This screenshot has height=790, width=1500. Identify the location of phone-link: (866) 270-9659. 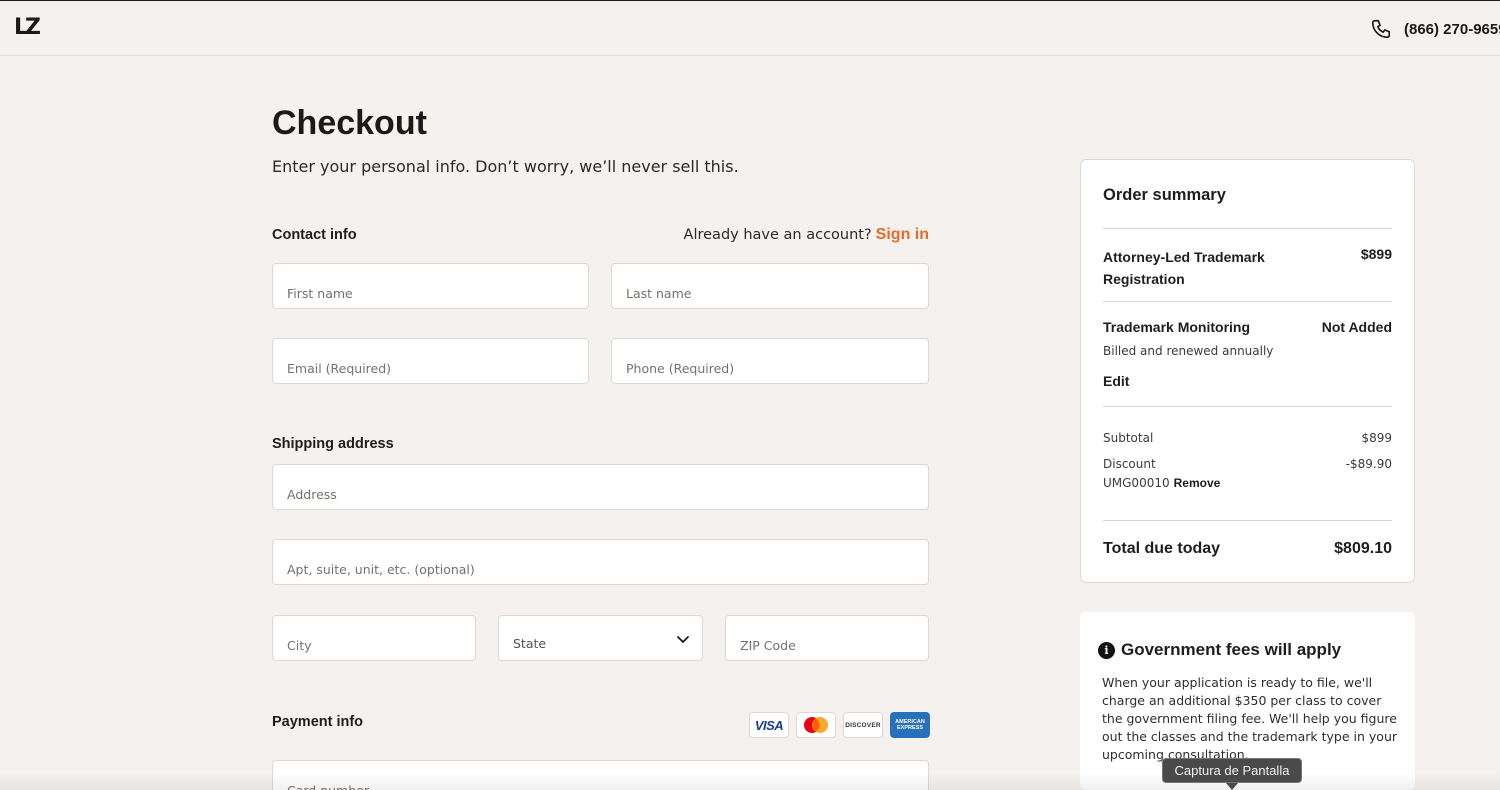
(1435, 29).